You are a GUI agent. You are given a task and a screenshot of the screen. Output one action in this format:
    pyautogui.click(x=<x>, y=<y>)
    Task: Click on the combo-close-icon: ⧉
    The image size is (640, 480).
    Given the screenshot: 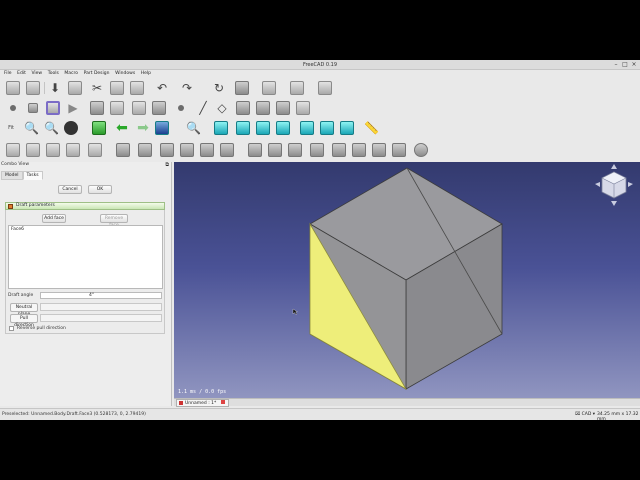 What is the action you would take?
    pyautogui.click(x=167, y=165)
    